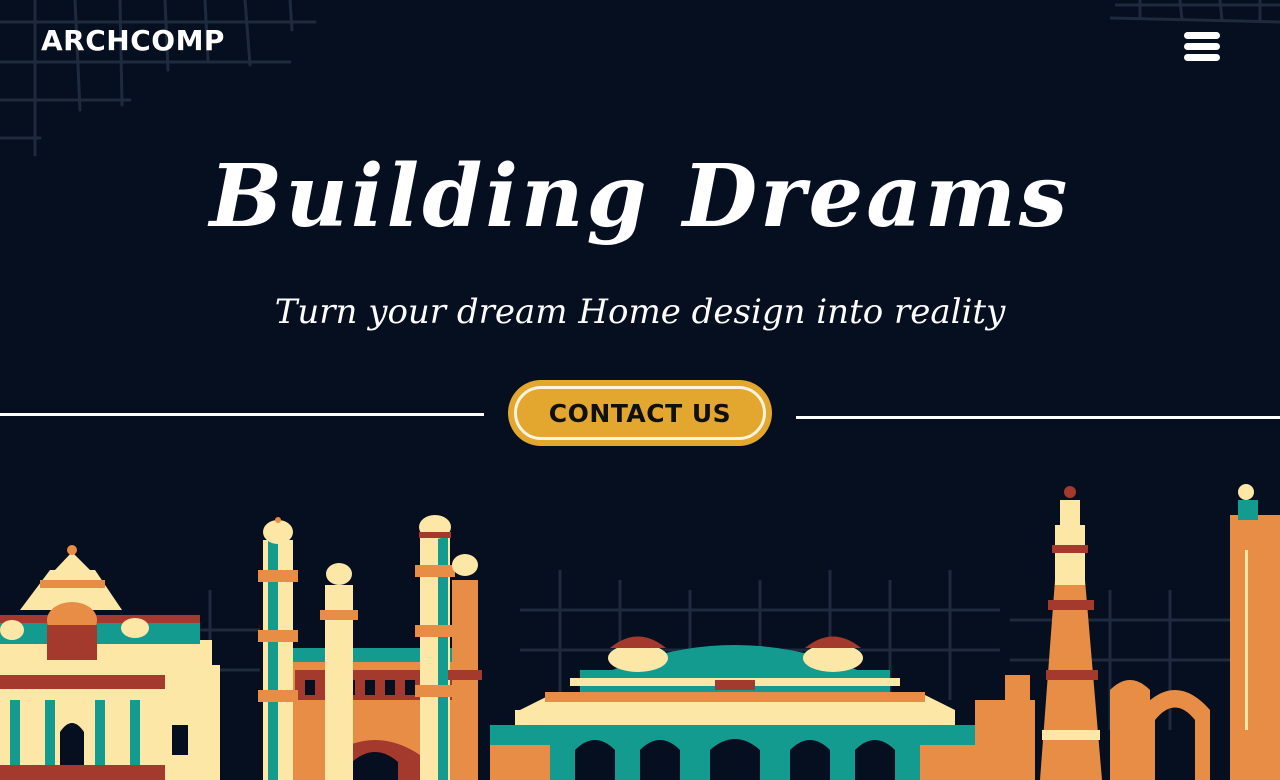  What do you see at coordinates (1195, 12) in the screenshot?
I see `grid-decoration-top-right` at bounding box center [1195, 12].